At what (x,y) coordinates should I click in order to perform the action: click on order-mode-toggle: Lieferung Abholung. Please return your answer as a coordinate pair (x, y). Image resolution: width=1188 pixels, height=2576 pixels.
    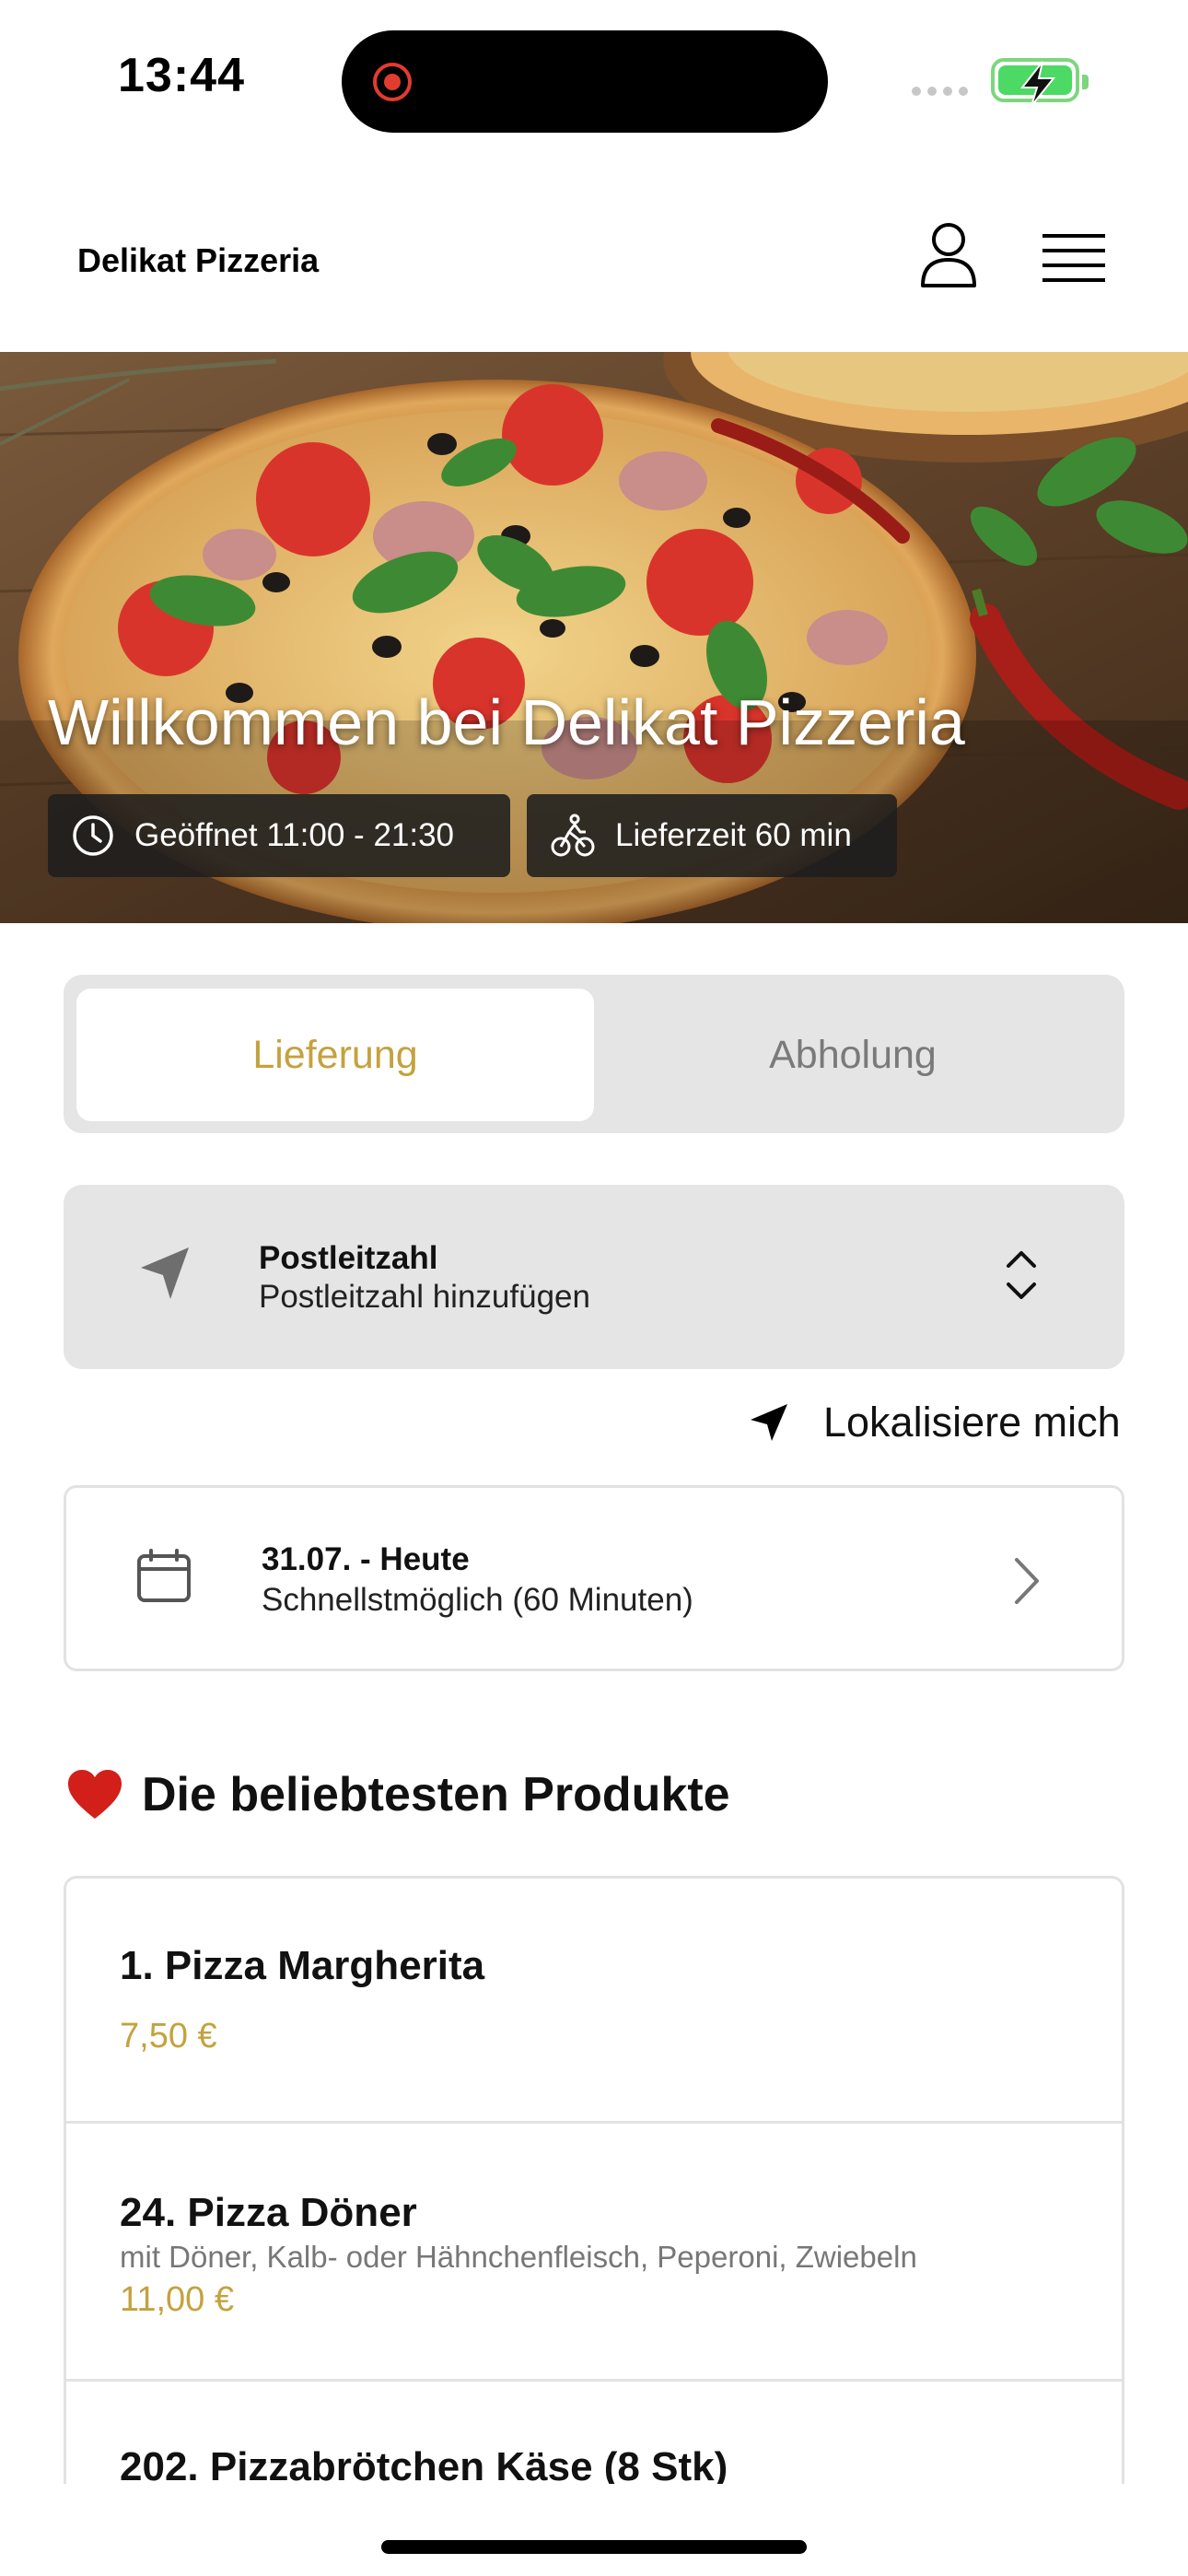
    Looking at the image, I should click on (594, 1054).